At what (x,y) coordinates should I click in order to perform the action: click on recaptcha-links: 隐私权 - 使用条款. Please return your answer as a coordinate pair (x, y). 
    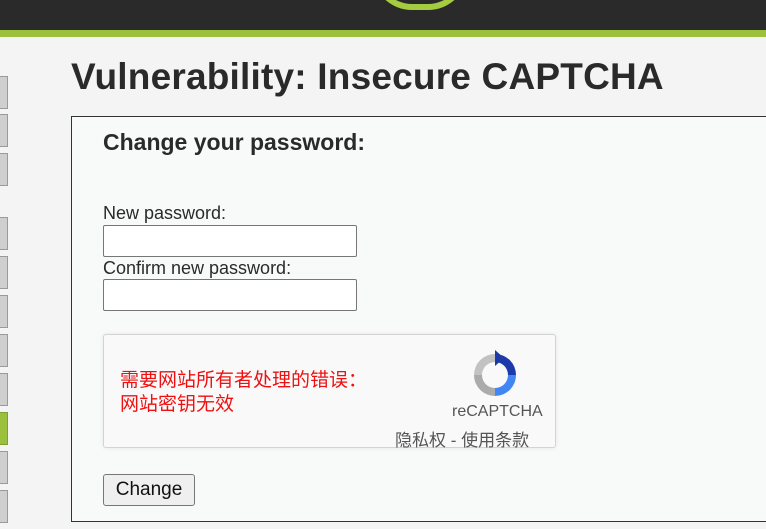
    Looking at the image, I should click on (462, 438).